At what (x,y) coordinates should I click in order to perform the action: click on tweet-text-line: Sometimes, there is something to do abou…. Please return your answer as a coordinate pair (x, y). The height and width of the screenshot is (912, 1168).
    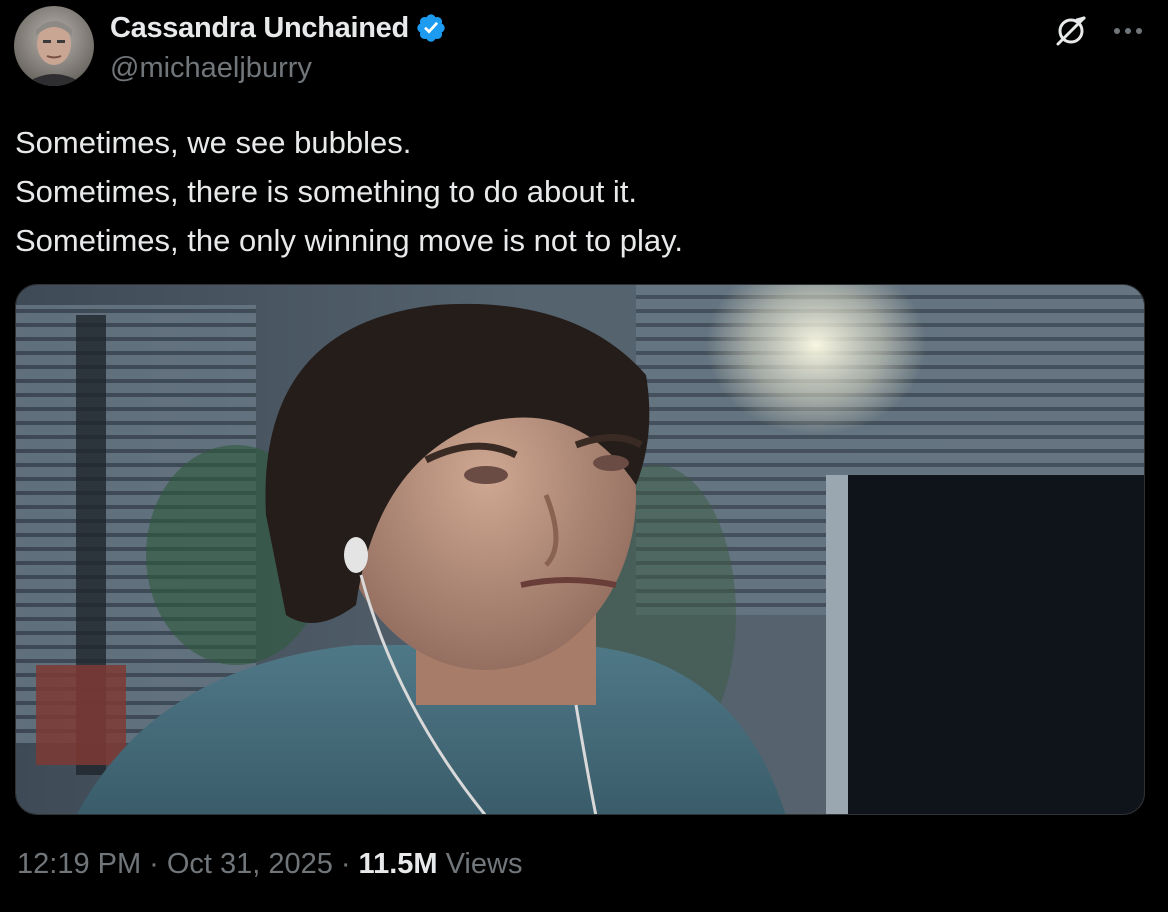
    Looking at the image, I should click on (326, 191).